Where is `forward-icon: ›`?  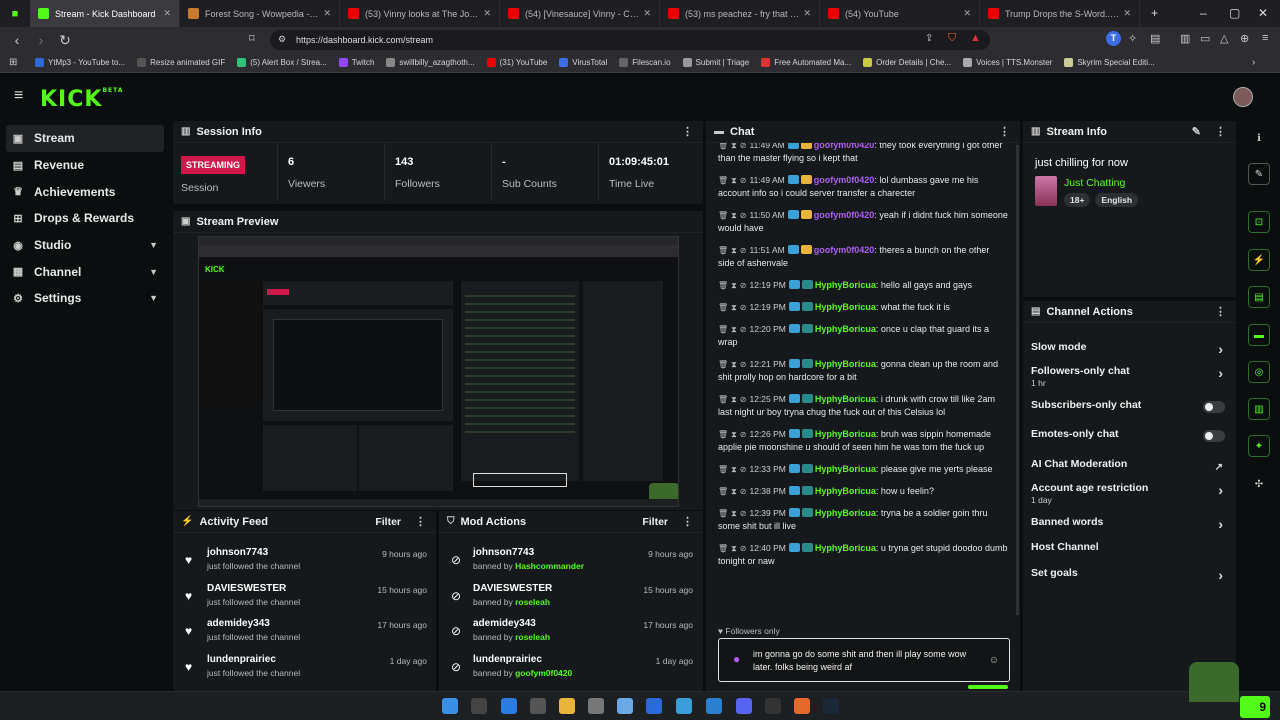 forward-icon: › is located at coordinates (41, 40).